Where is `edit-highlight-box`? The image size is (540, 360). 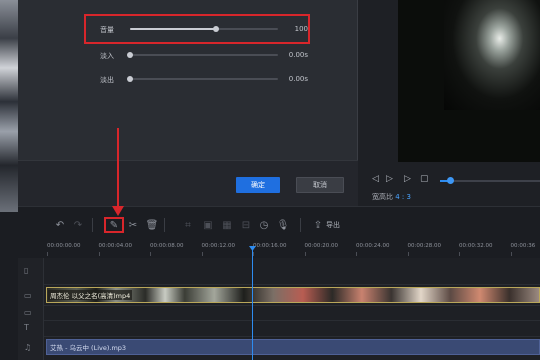
edit-highlight-box is located at coordinates (114, 225).